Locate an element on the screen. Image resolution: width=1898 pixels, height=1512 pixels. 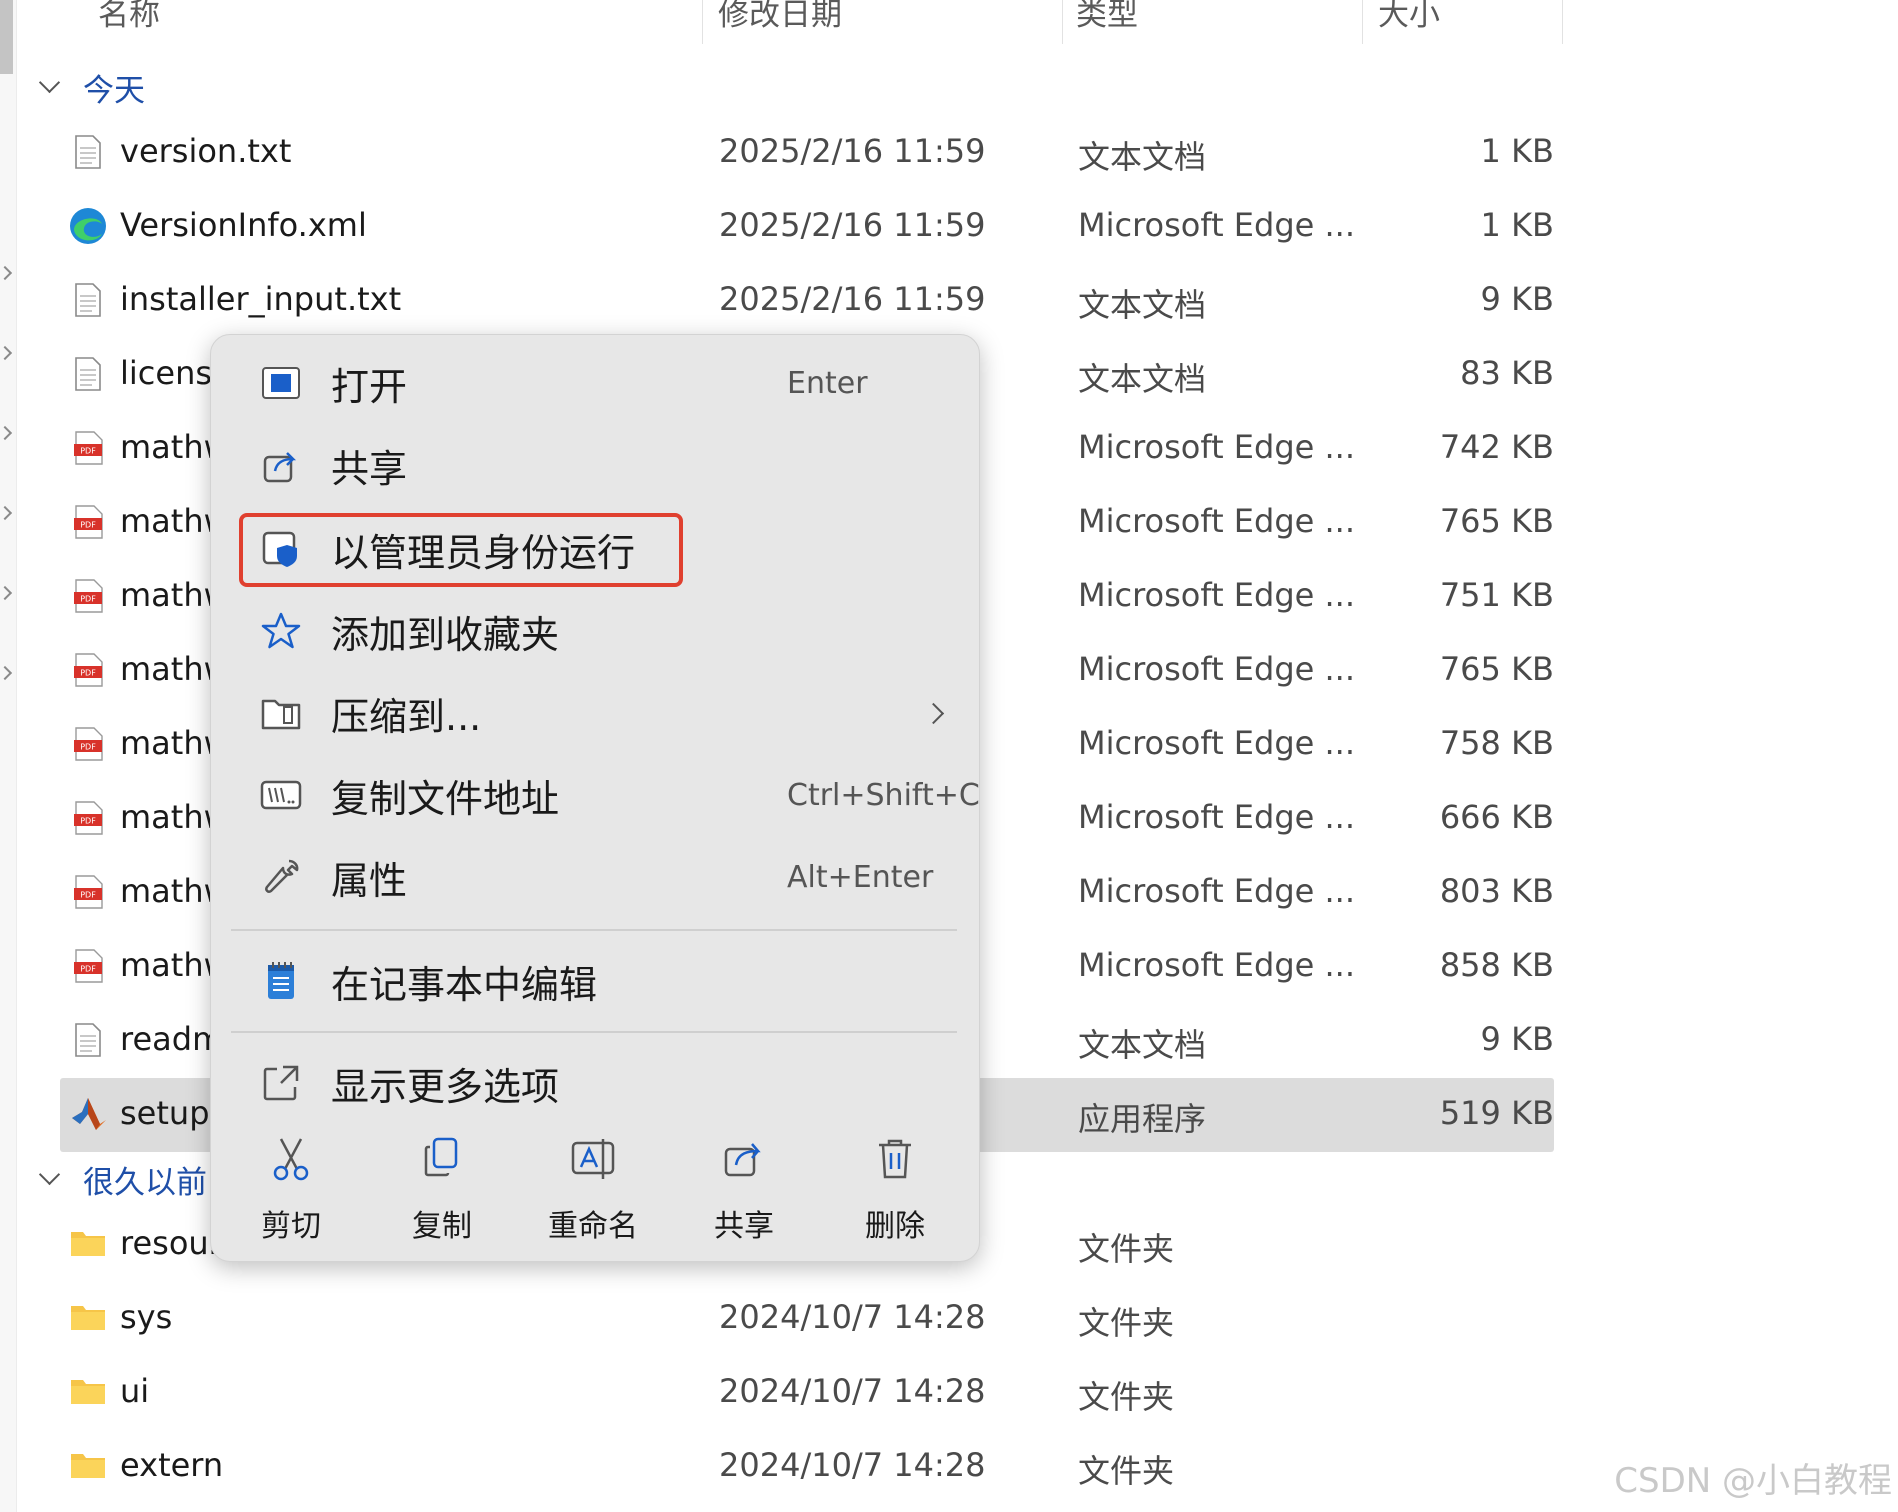
share-icon is located at coordinates (281, 465).